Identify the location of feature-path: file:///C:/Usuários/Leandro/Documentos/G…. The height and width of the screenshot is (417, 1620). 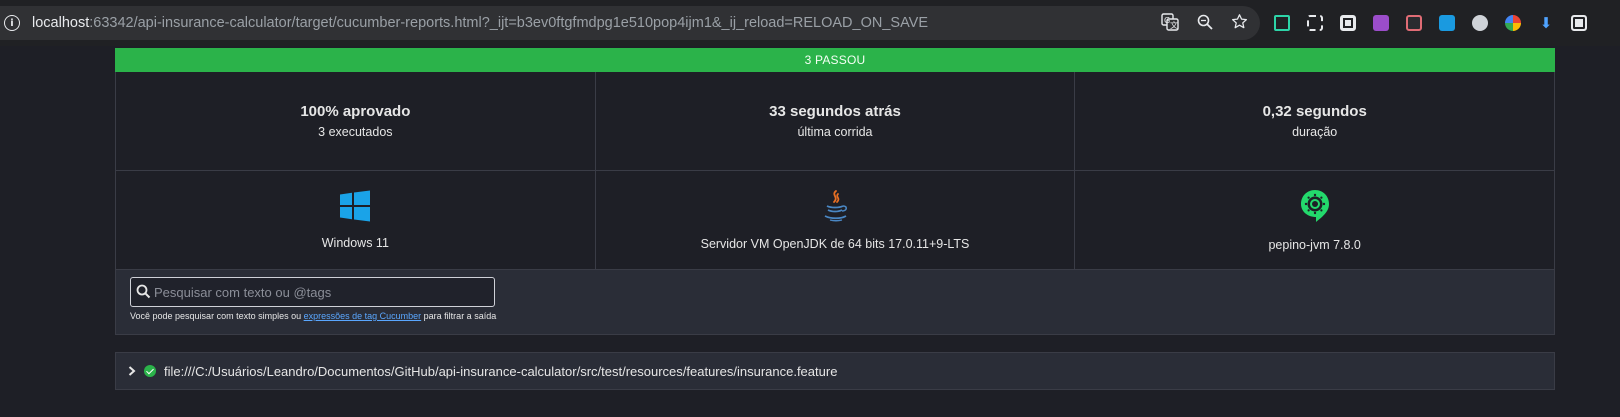
(500, 371).